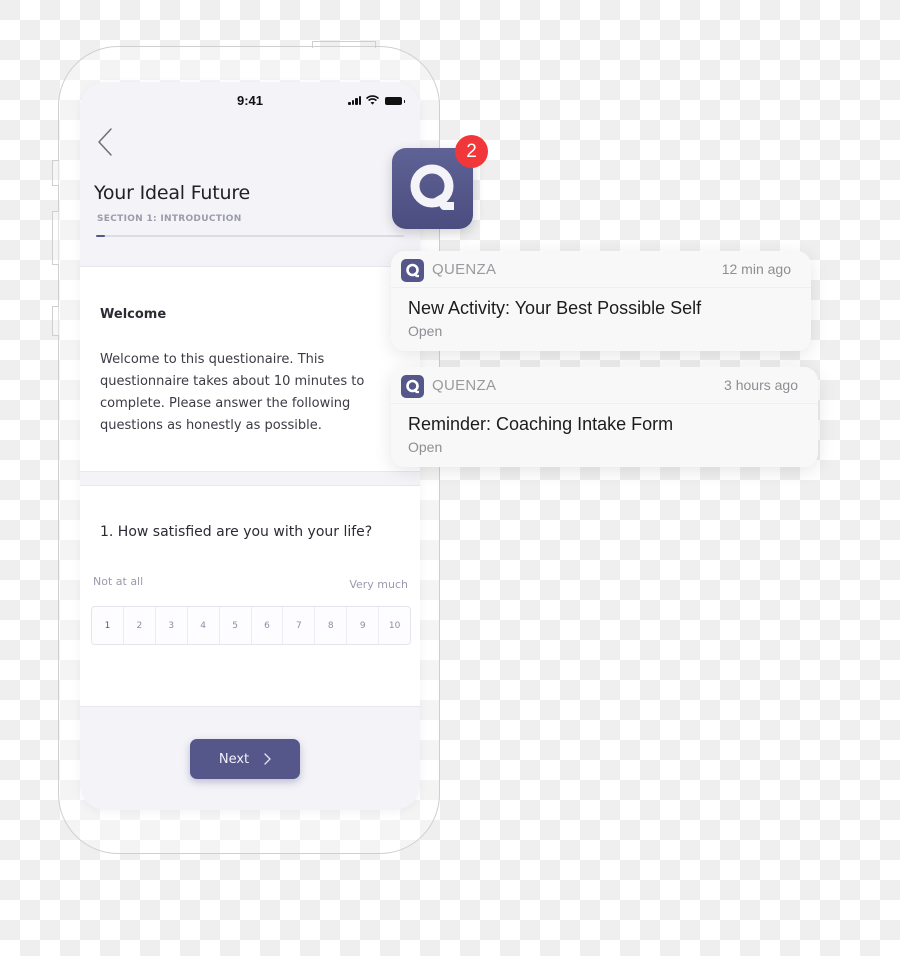 This screenshot has height=956, width=900. What do you see at coordinates (204, 625) in the screenshot?
I see `rating-option: 4` at bounding box center [204, 625].